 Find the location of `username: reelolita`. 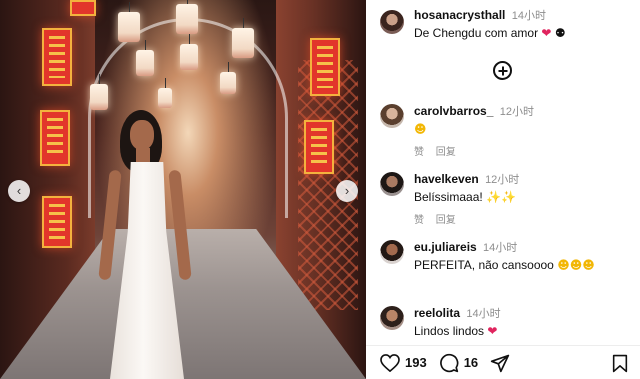

username: reelolita is located at coordinates (437, 313).